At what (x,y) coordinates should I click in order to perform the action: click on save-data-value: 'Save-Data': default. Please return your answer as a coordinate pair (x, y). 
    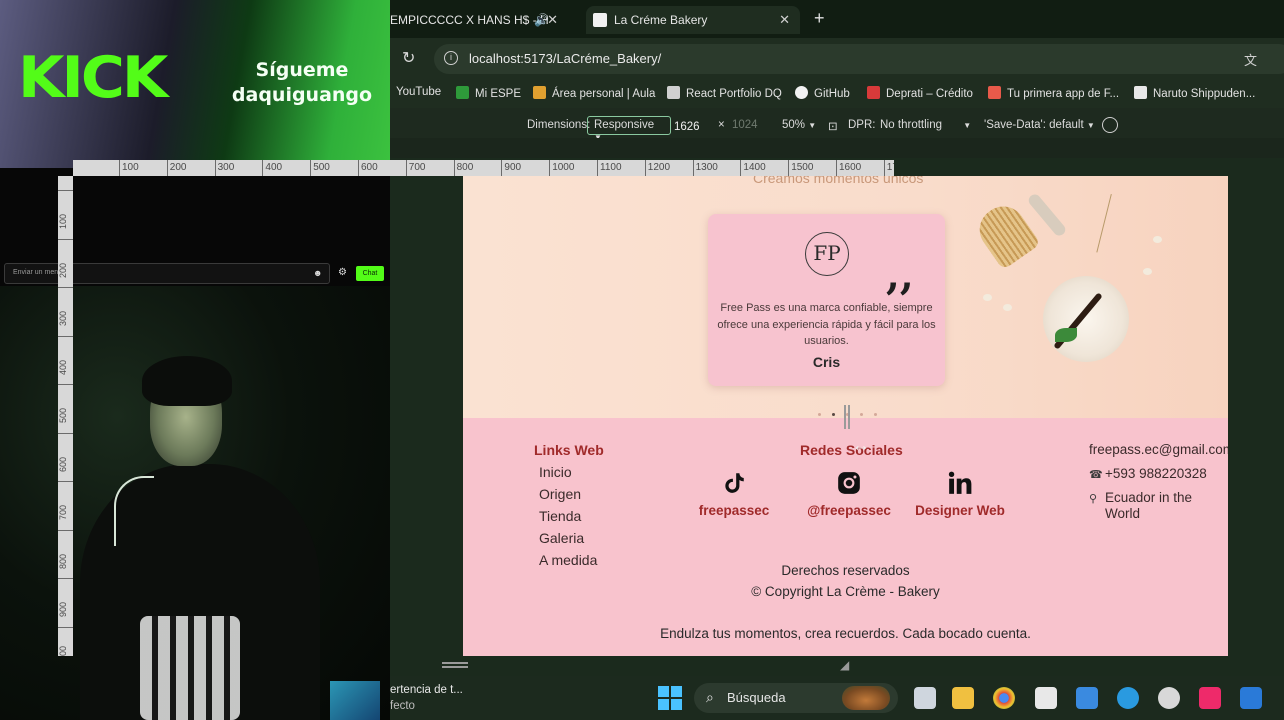
    Looking at the image, I should click on (1034, 125).